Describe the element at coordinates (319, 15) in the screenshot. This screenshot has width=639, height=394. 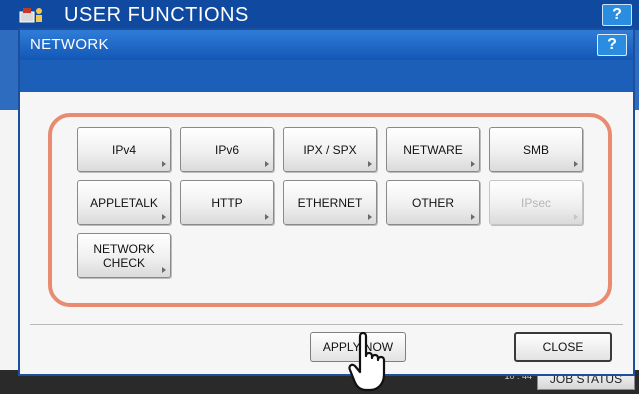
I see `app-header: USER FUNCTIONS ?` at that location.